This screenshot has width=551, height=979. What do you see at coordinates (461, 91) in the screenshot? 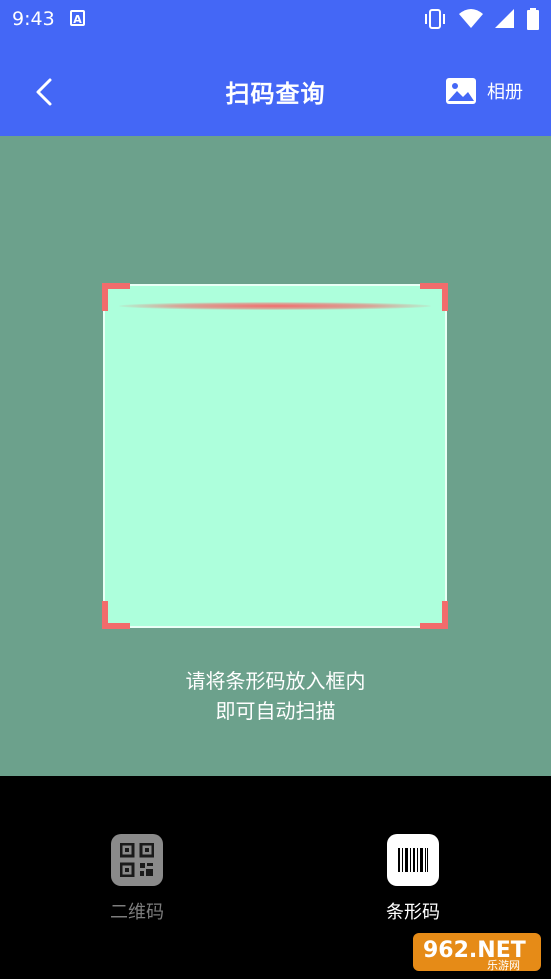
I see `image-icon` at bounding box center [461, 91].